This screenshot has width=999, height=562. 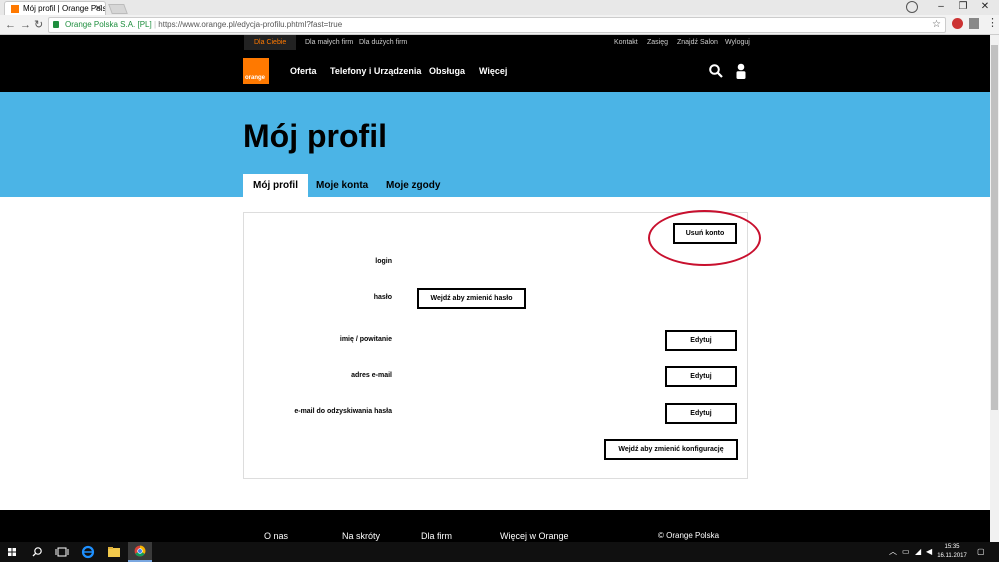 I want to click on nav-wiecej: Więcej, so click(x=493, y=71).